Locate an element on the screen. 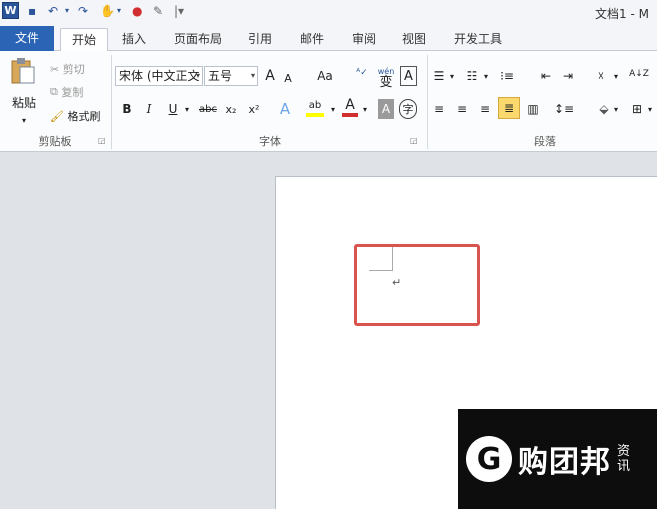  font-size-value: 五号 is located at coordinates (220, 76).